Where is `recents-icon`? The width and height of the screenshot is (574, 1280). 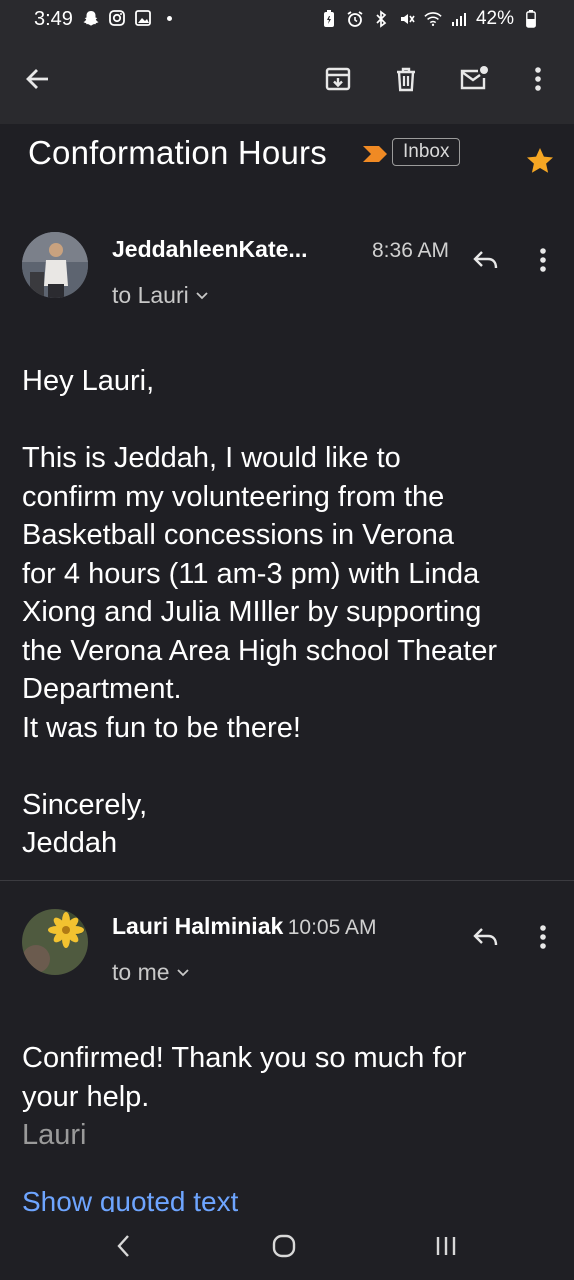
recents-icon is located at coordinates (446, 1246).